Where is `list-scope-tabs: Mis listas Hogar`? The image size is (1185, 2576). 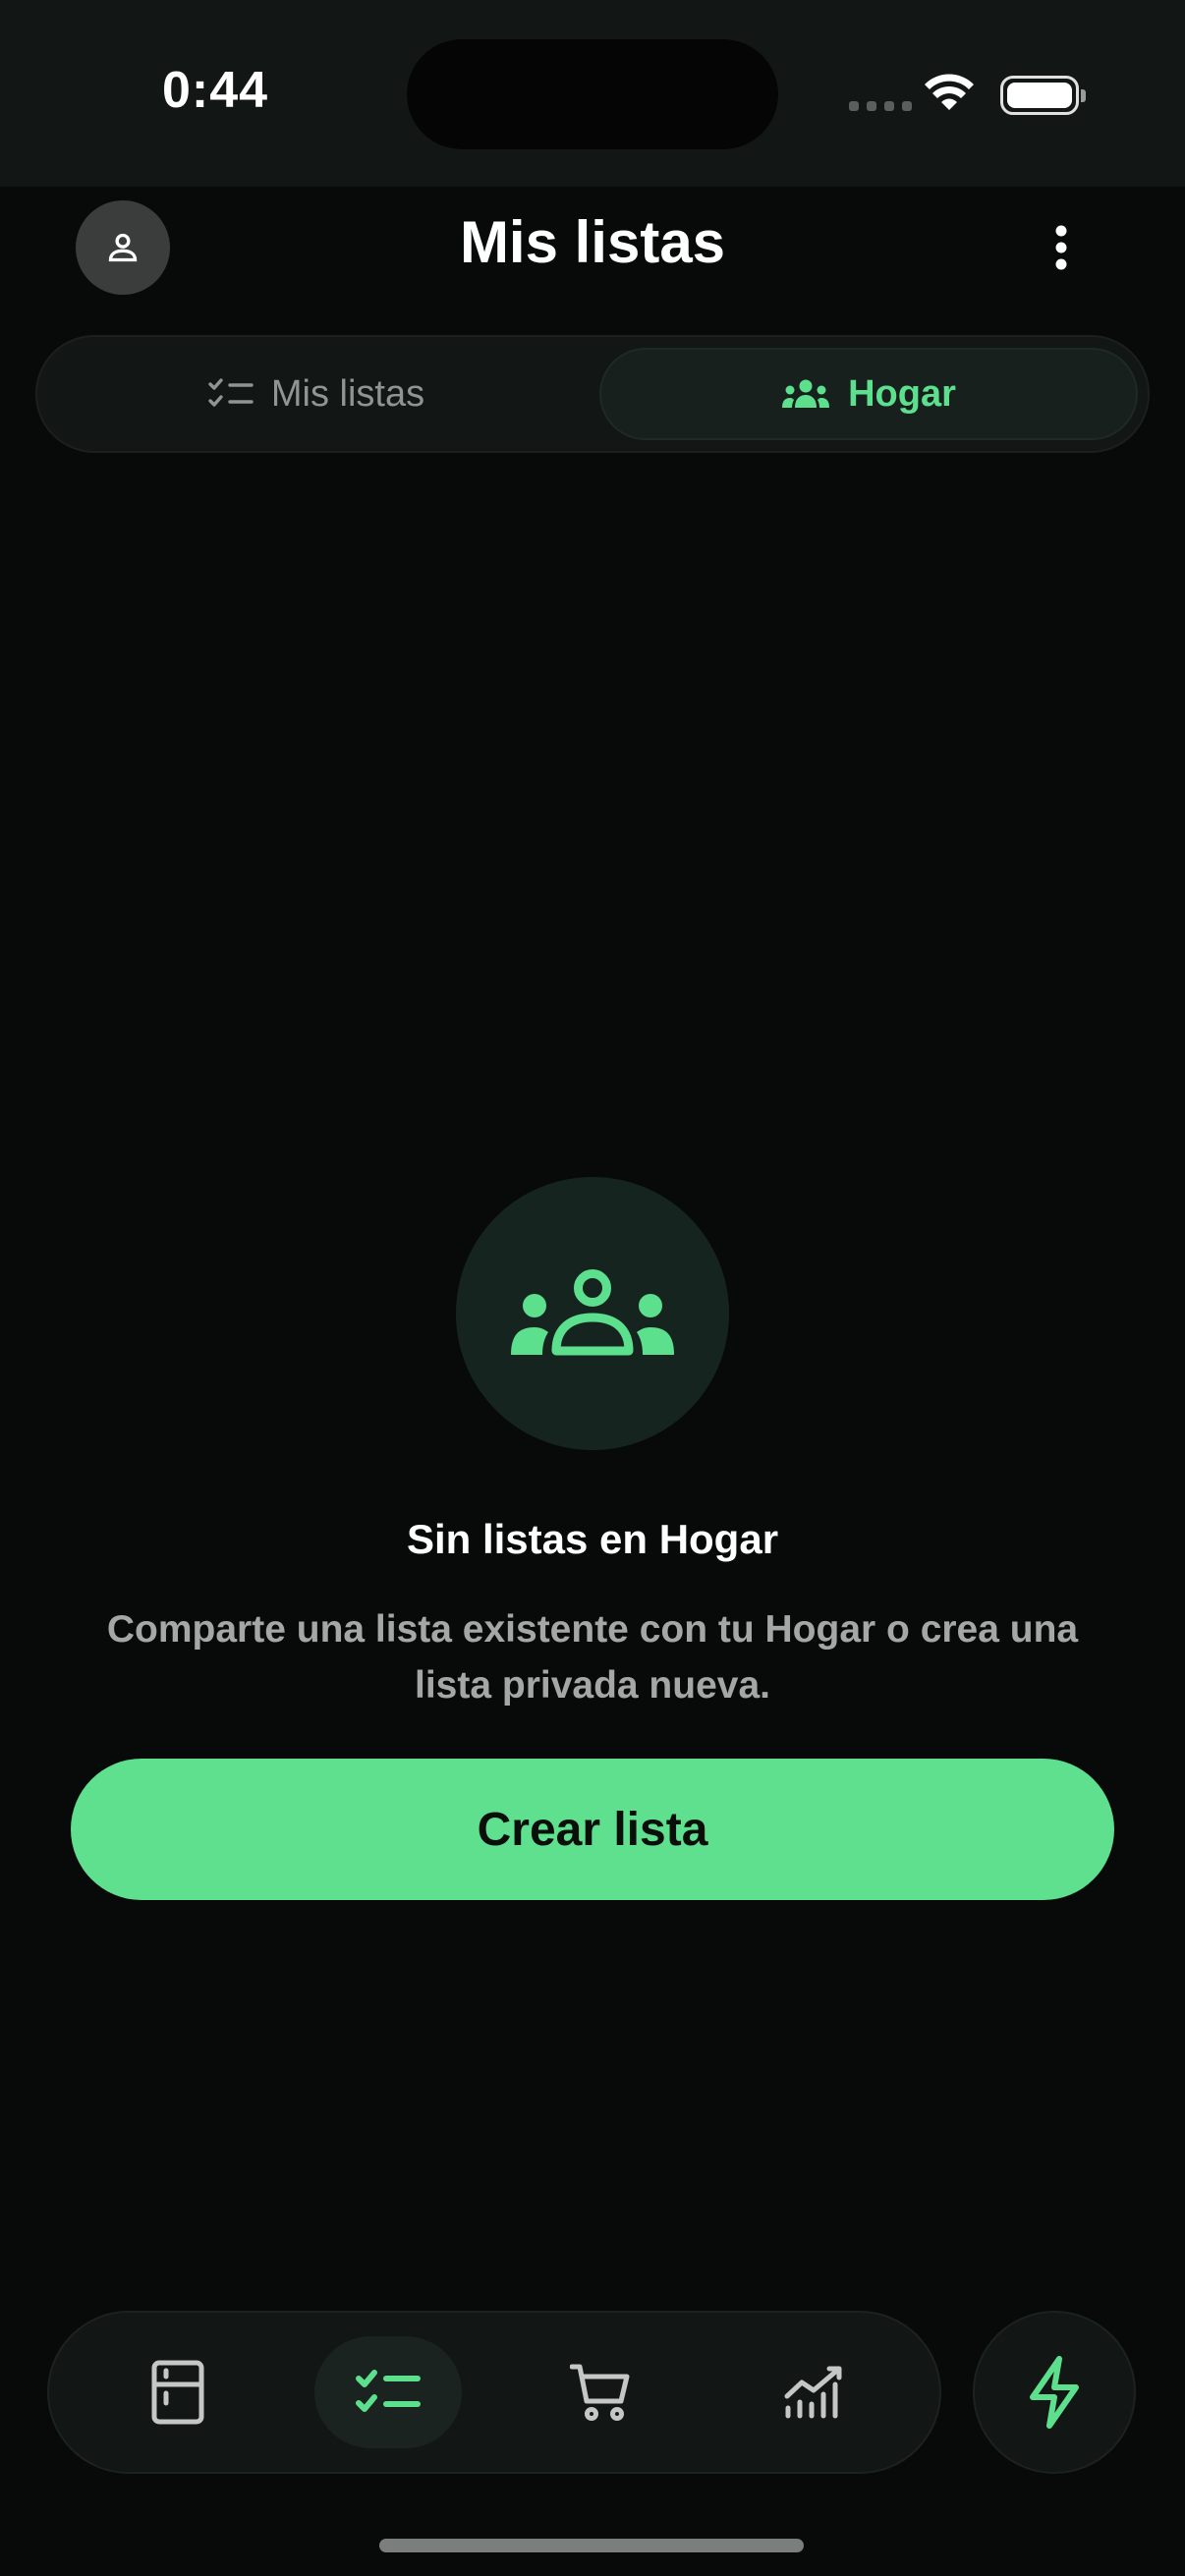
list-scope-tabs: Mis listas Hogar is located at coordinates (592, 394).